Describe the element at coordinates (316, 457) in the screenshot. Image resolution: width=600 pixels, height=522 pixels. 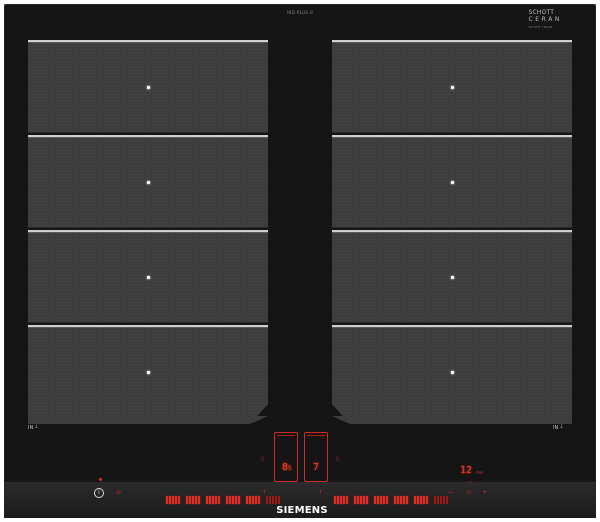
I see `right-zone-display-frame` at that location.